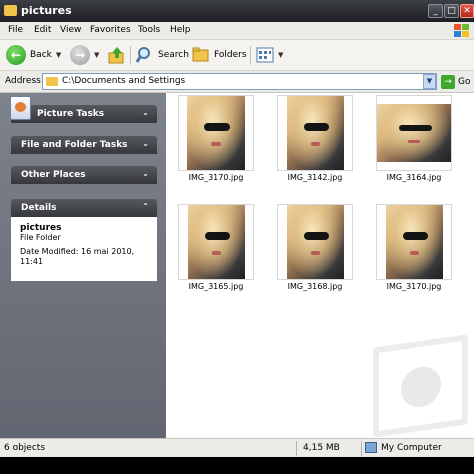 The image size is (474, 474). I want to click on my-computer-icon, so click(371, 447).